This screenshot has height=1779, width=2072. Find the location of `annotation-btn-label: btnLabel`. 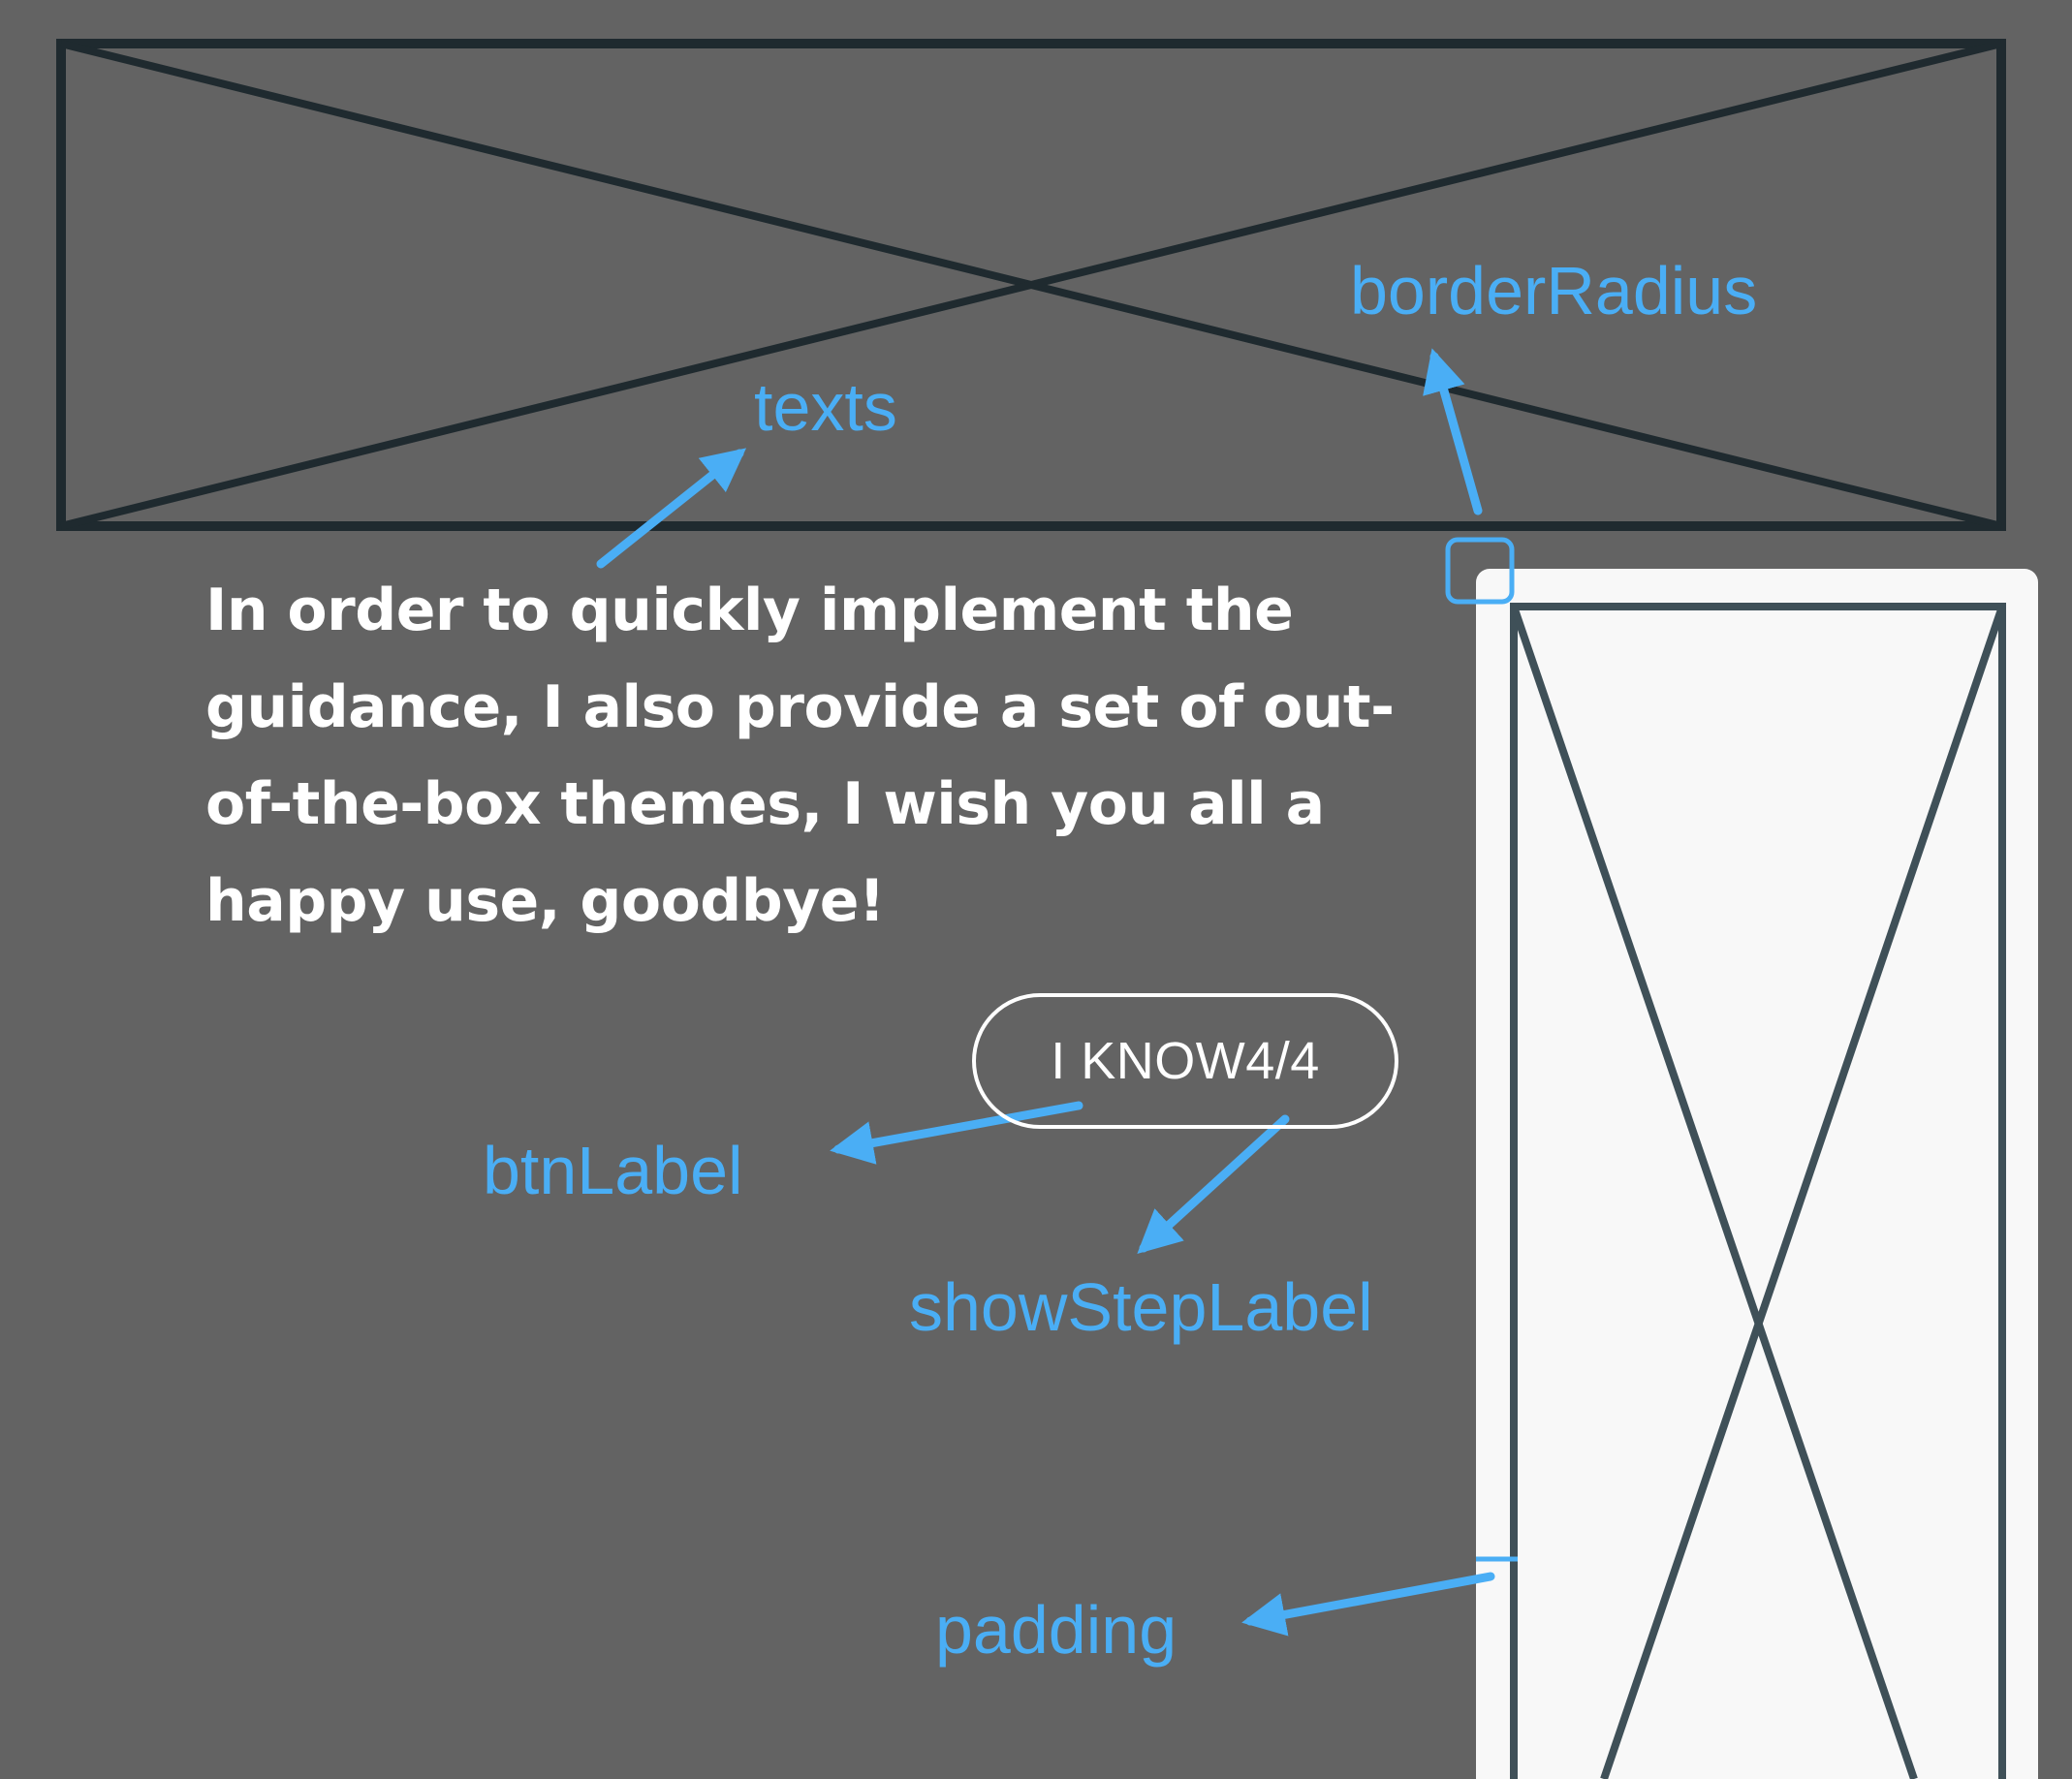

annotation-btn-label: btnLabel is located at coordinates (613, 1170).